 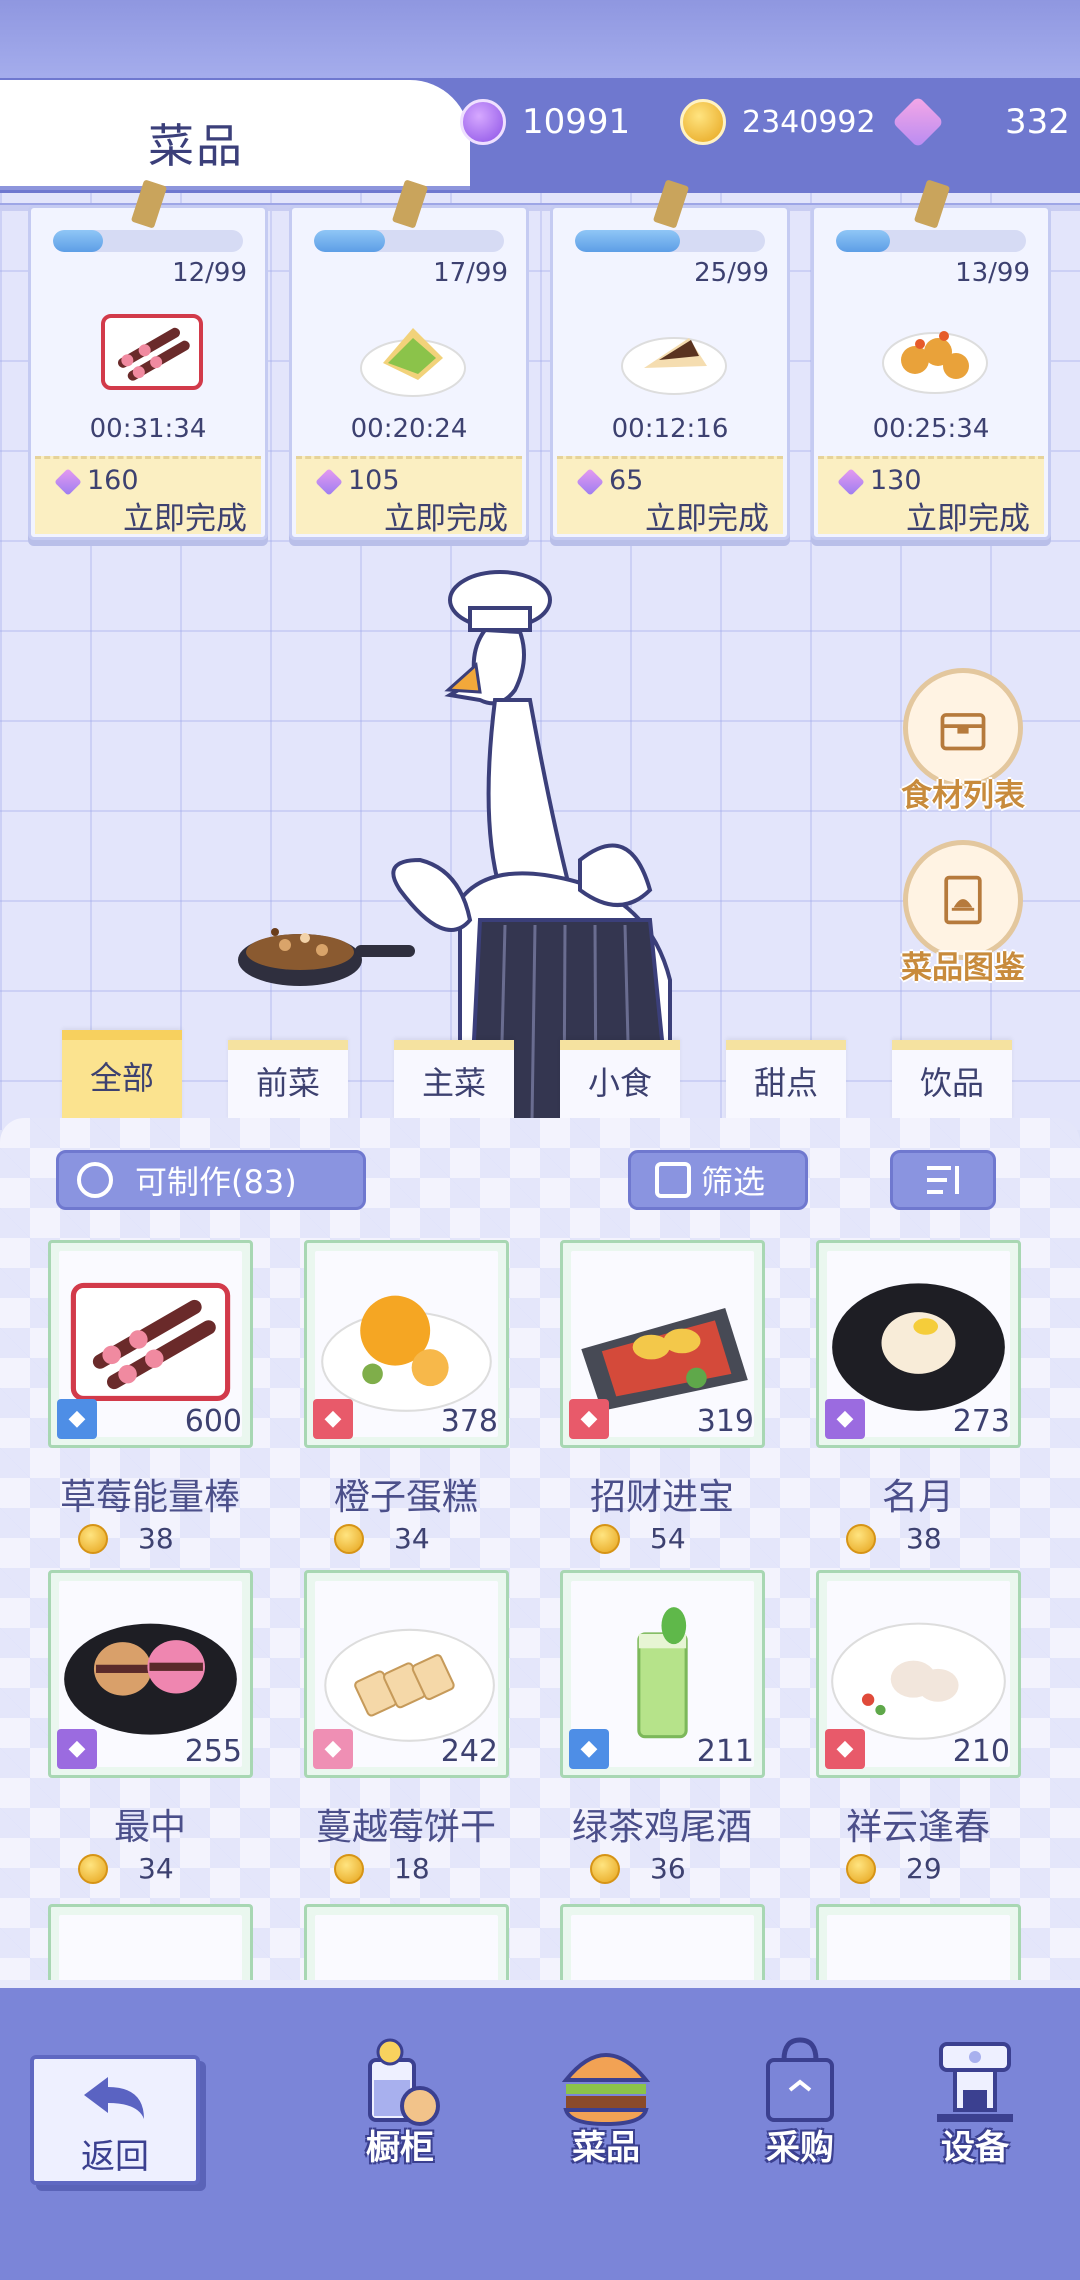 I want to click on order-timer: 00:25:34, so click(x=931, y=429).